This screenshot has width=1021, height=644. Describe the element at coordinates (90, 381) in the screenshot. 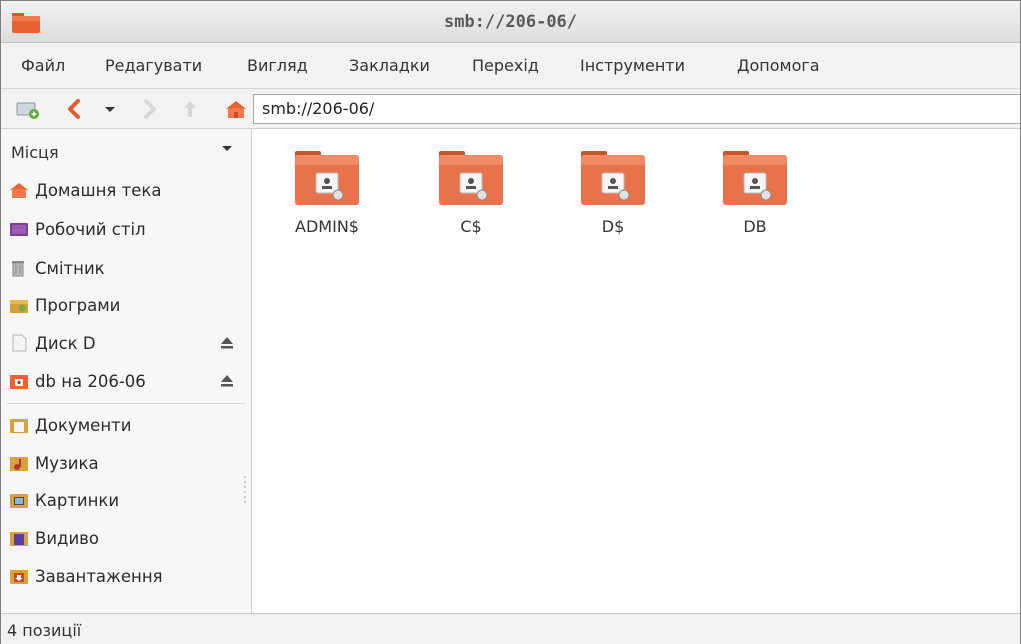

I see `sidebar-item-label: db на 206-06` at that location.